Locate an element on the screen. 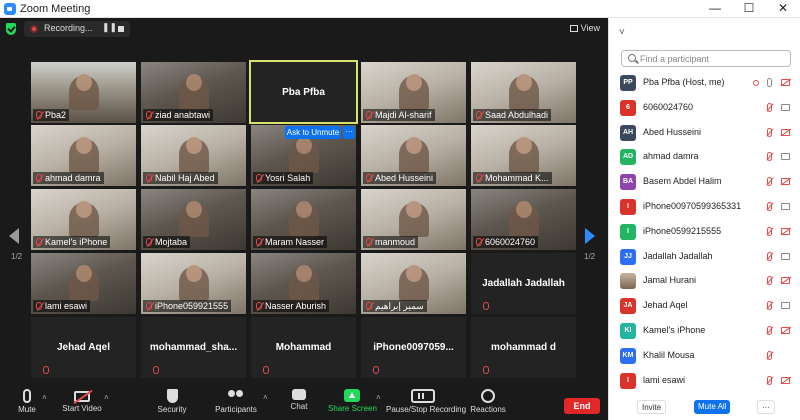 Image resolution: width=800 pixels, height=420 pixels. collapse-chevron-icon: ˅ is located at coordinates (622, 32).